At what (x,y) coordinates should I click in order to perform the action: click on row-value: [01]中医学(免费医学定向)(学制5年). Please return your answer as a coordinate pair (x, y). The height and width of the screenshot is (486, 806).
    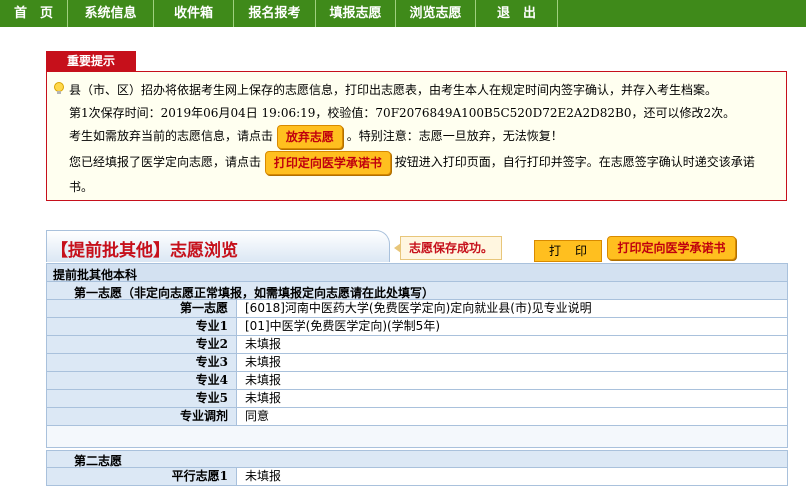
    Looking at the image, I should click on (342, 326).